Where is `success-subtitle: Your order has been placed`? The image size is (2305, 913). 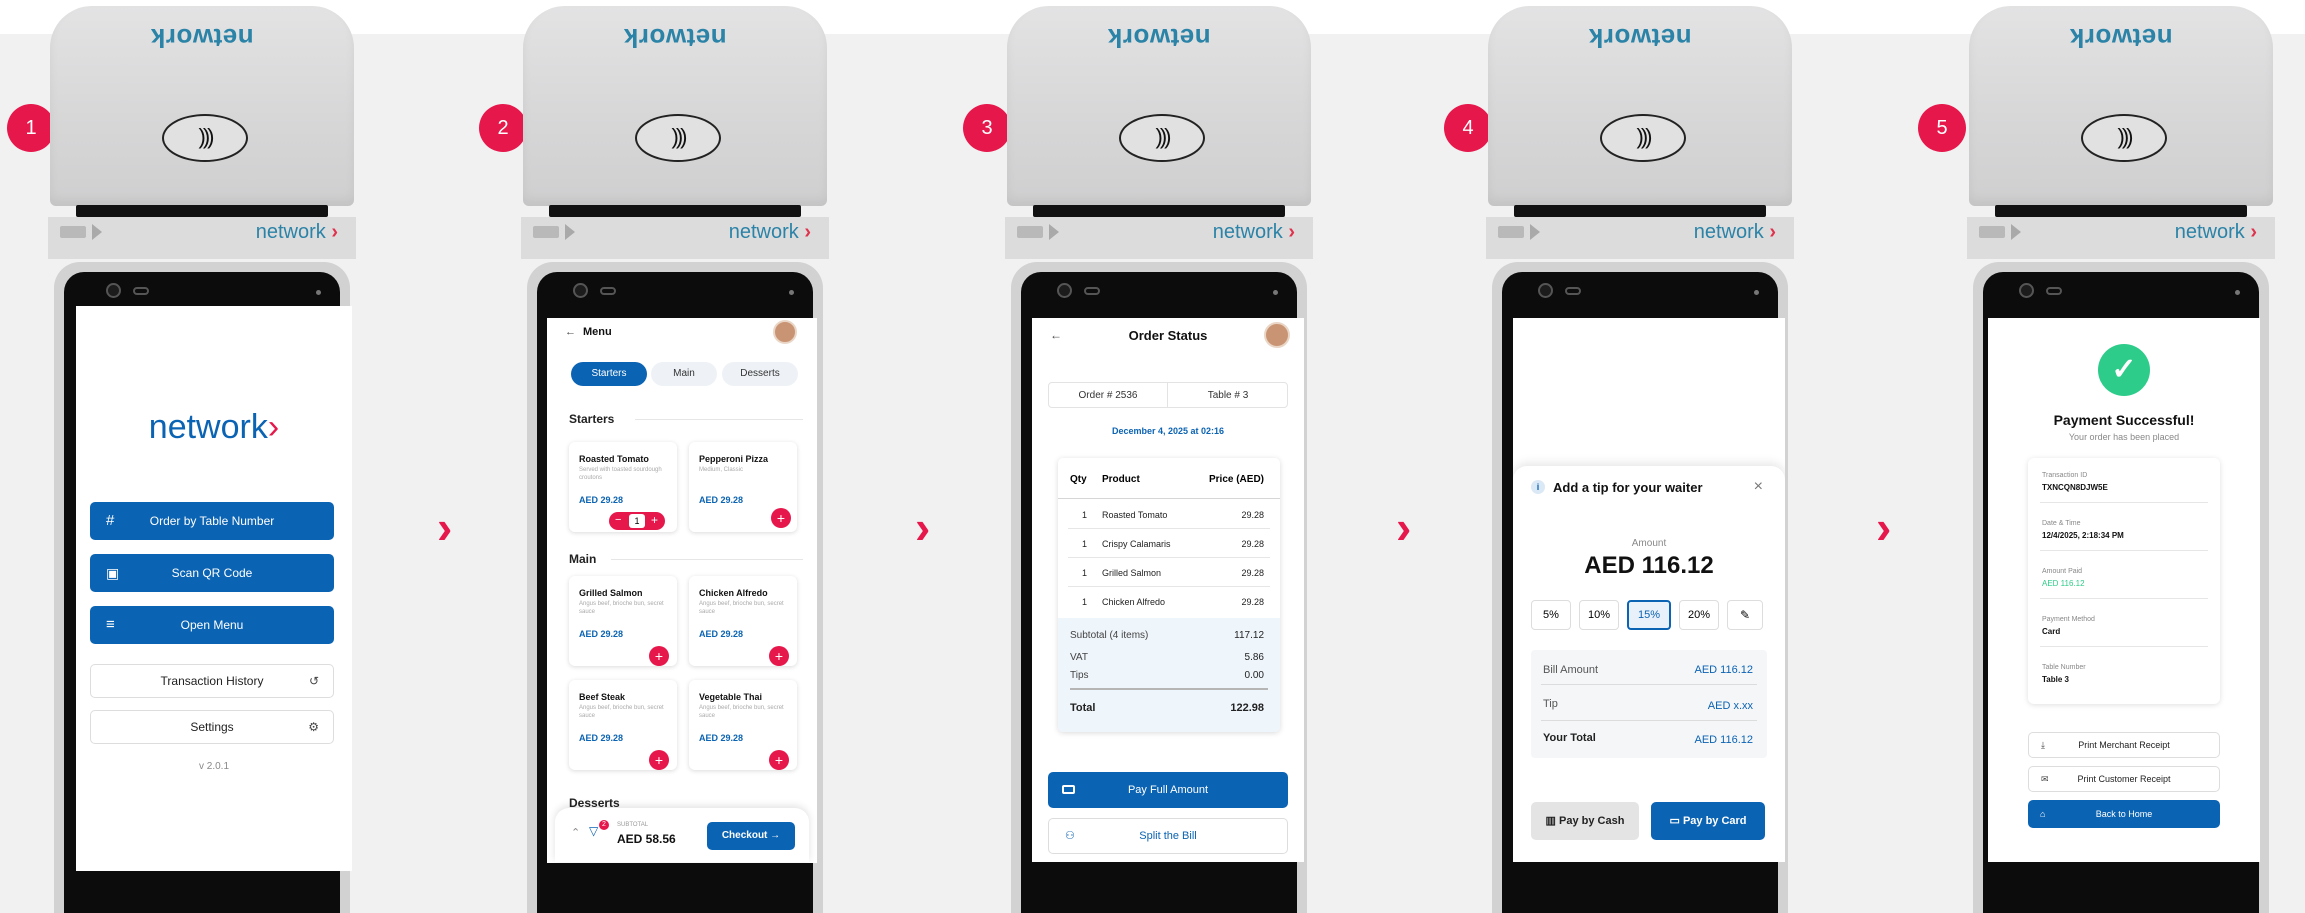
success-subtitle: Your order has been placed is located at coordinates (2124, 437).